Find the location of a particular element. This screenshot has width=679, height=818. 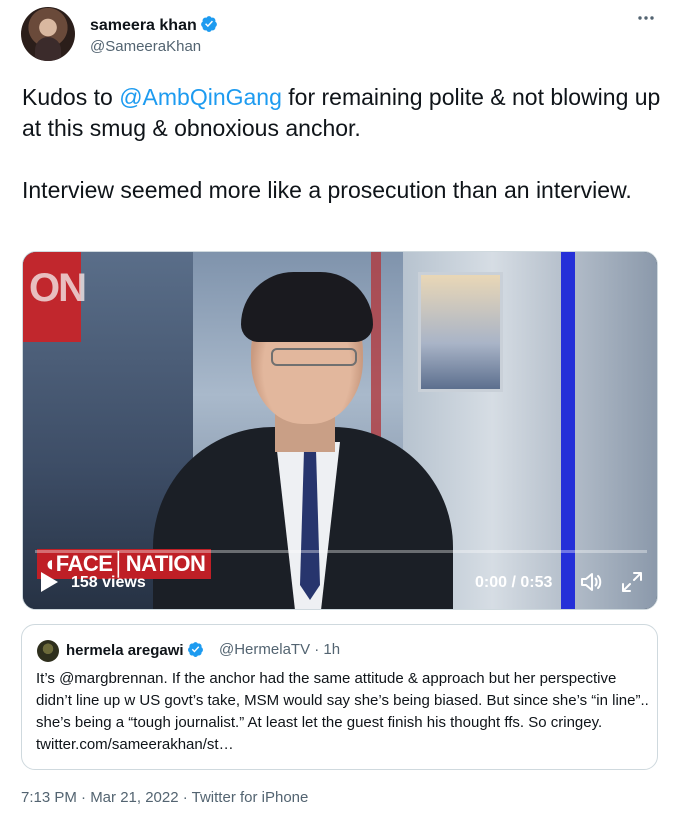

tweet-header: sameera khan @SameeraKhan is located at coordinates (341, 36).